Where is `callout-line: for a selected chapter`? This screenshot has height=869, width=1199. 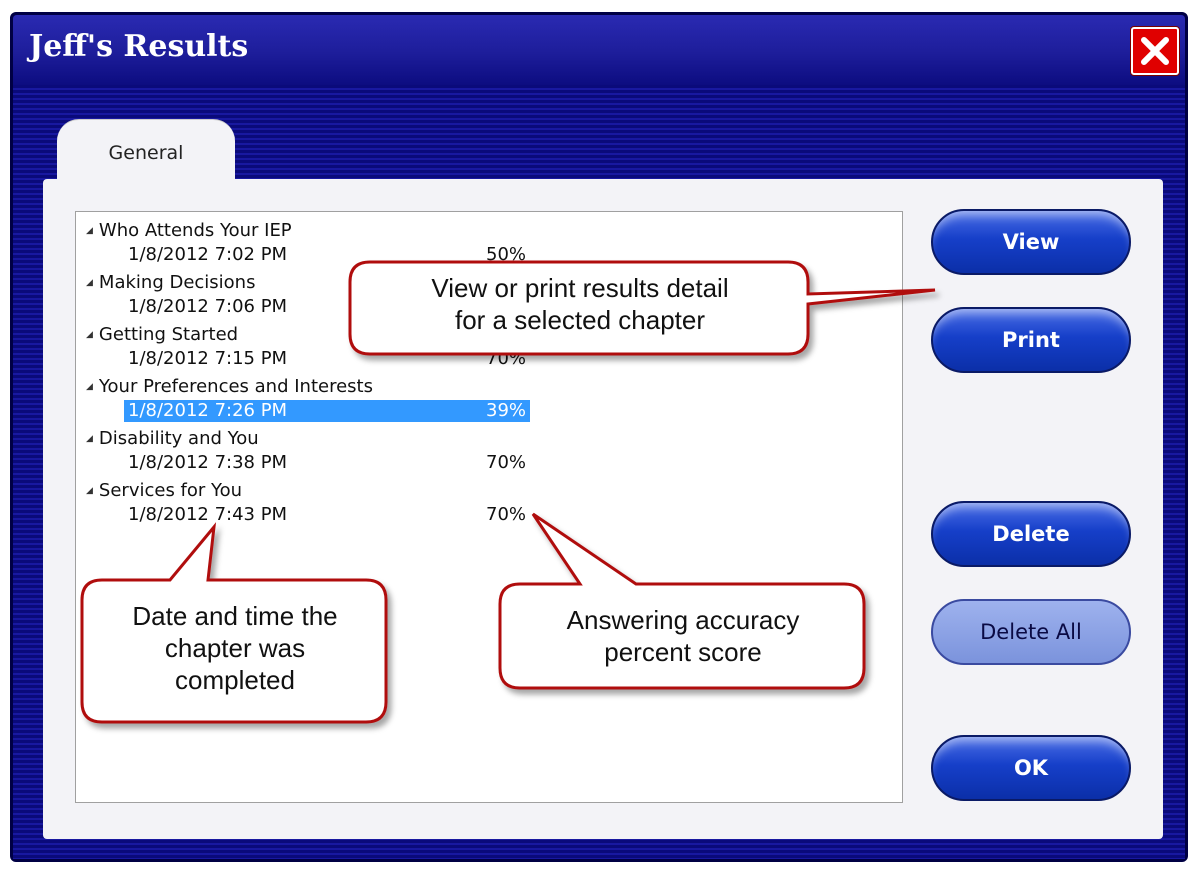
callout-line: for a selected chapter is located at coordinates (580, 320).